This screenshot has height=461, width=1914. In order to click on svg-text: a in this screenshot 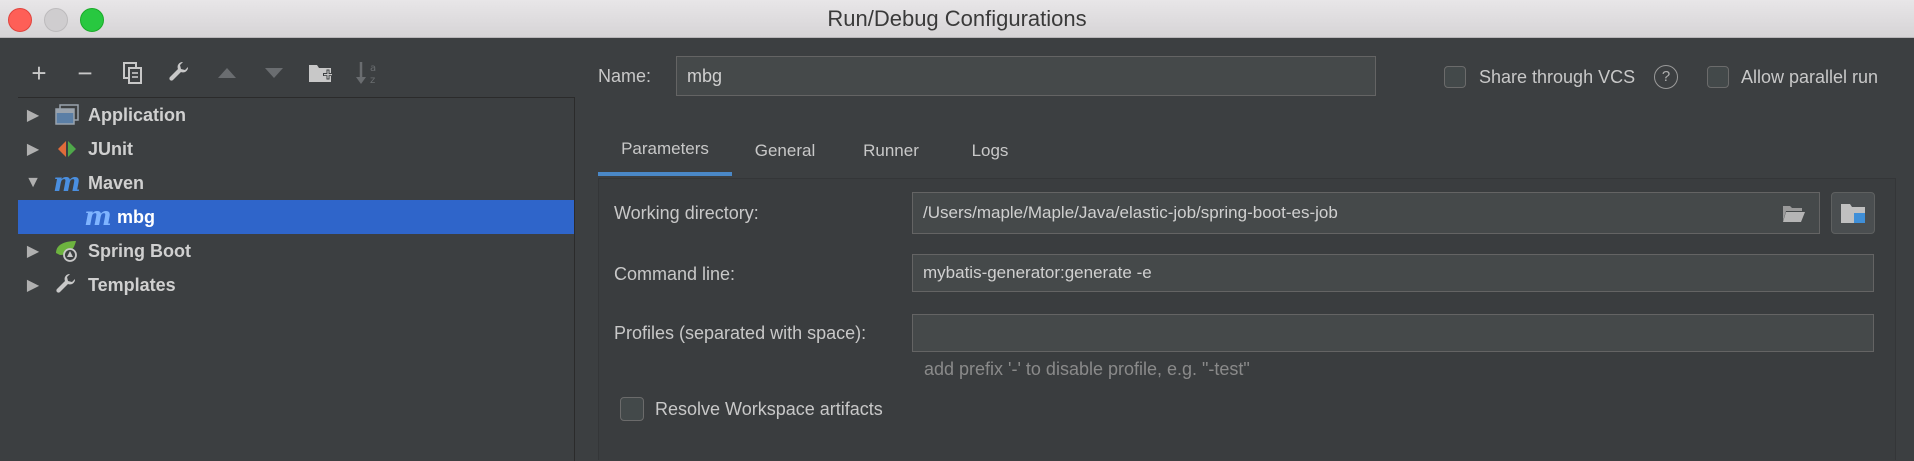, I will do `click(373, 68)`.